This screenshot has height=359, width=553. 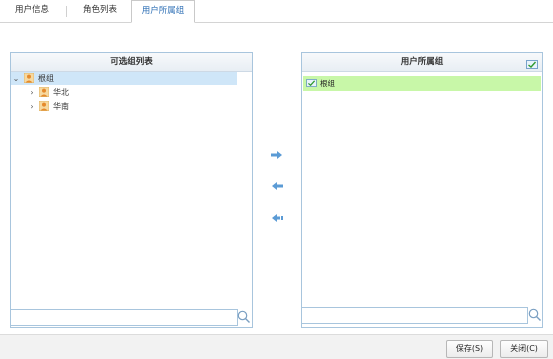 I want to click on assigned-group-label: 根组, so click(x=327, y=83).